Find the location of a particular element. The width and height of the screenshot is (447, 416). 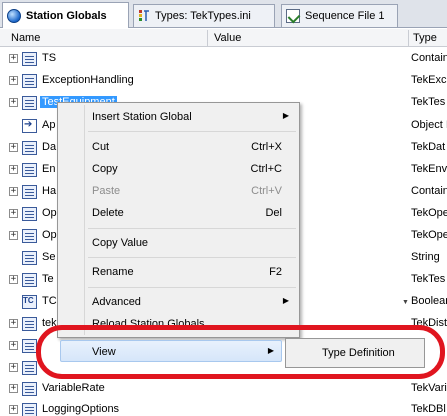

row-type: String is located at coordinates (425, 257).